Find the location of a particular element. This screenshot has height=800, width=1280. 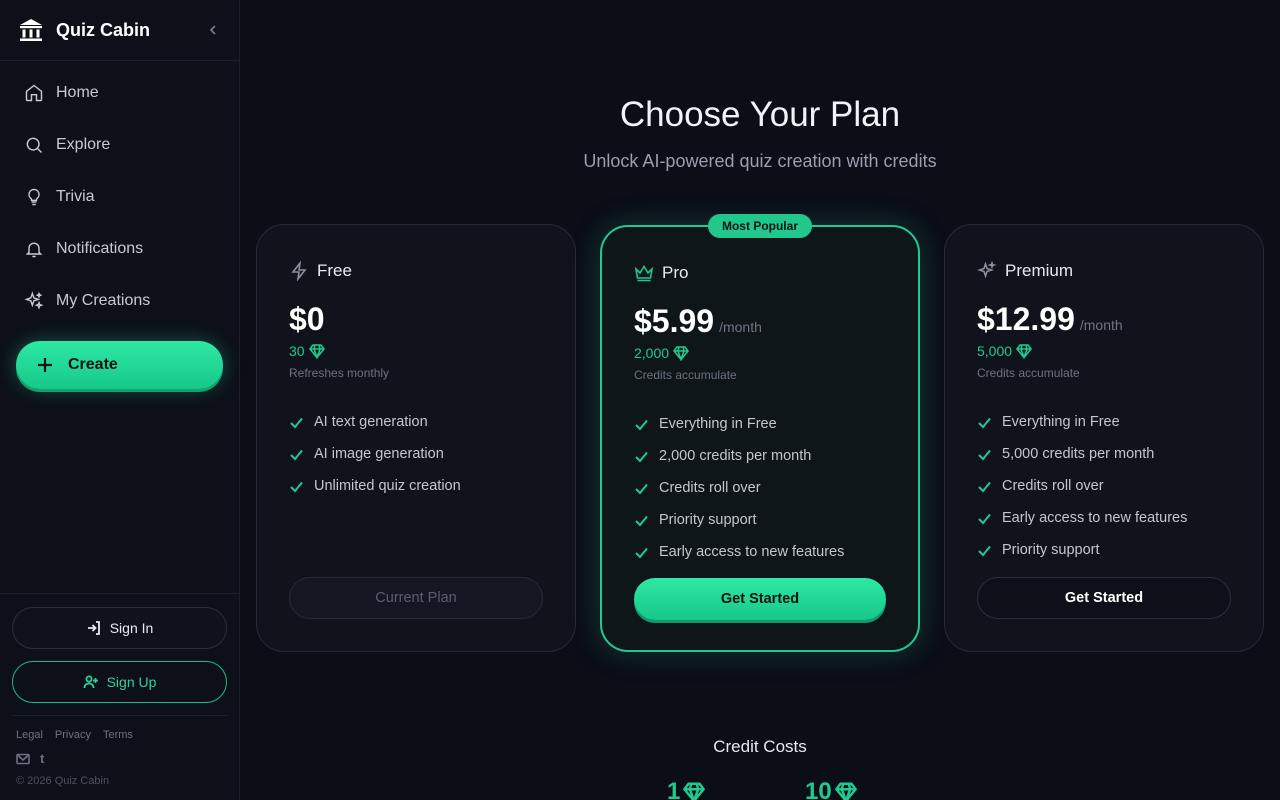

price-amount: $0 is located at coordinates (307, 319).